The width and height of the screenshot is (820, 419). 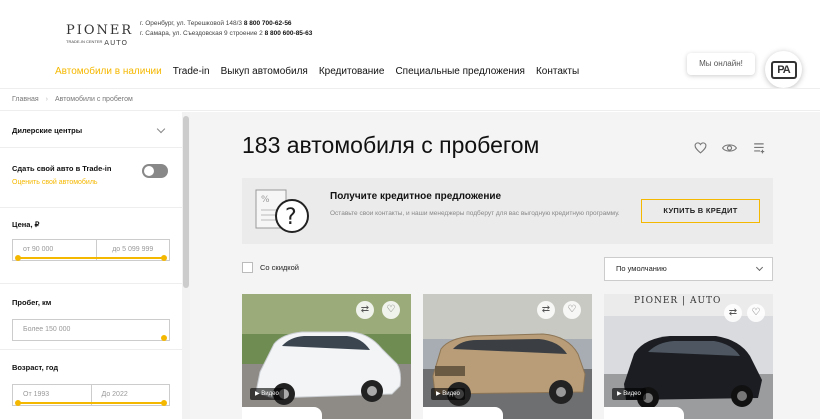 I want to click on price-slider-min-handle, so click(x=18, y=258).